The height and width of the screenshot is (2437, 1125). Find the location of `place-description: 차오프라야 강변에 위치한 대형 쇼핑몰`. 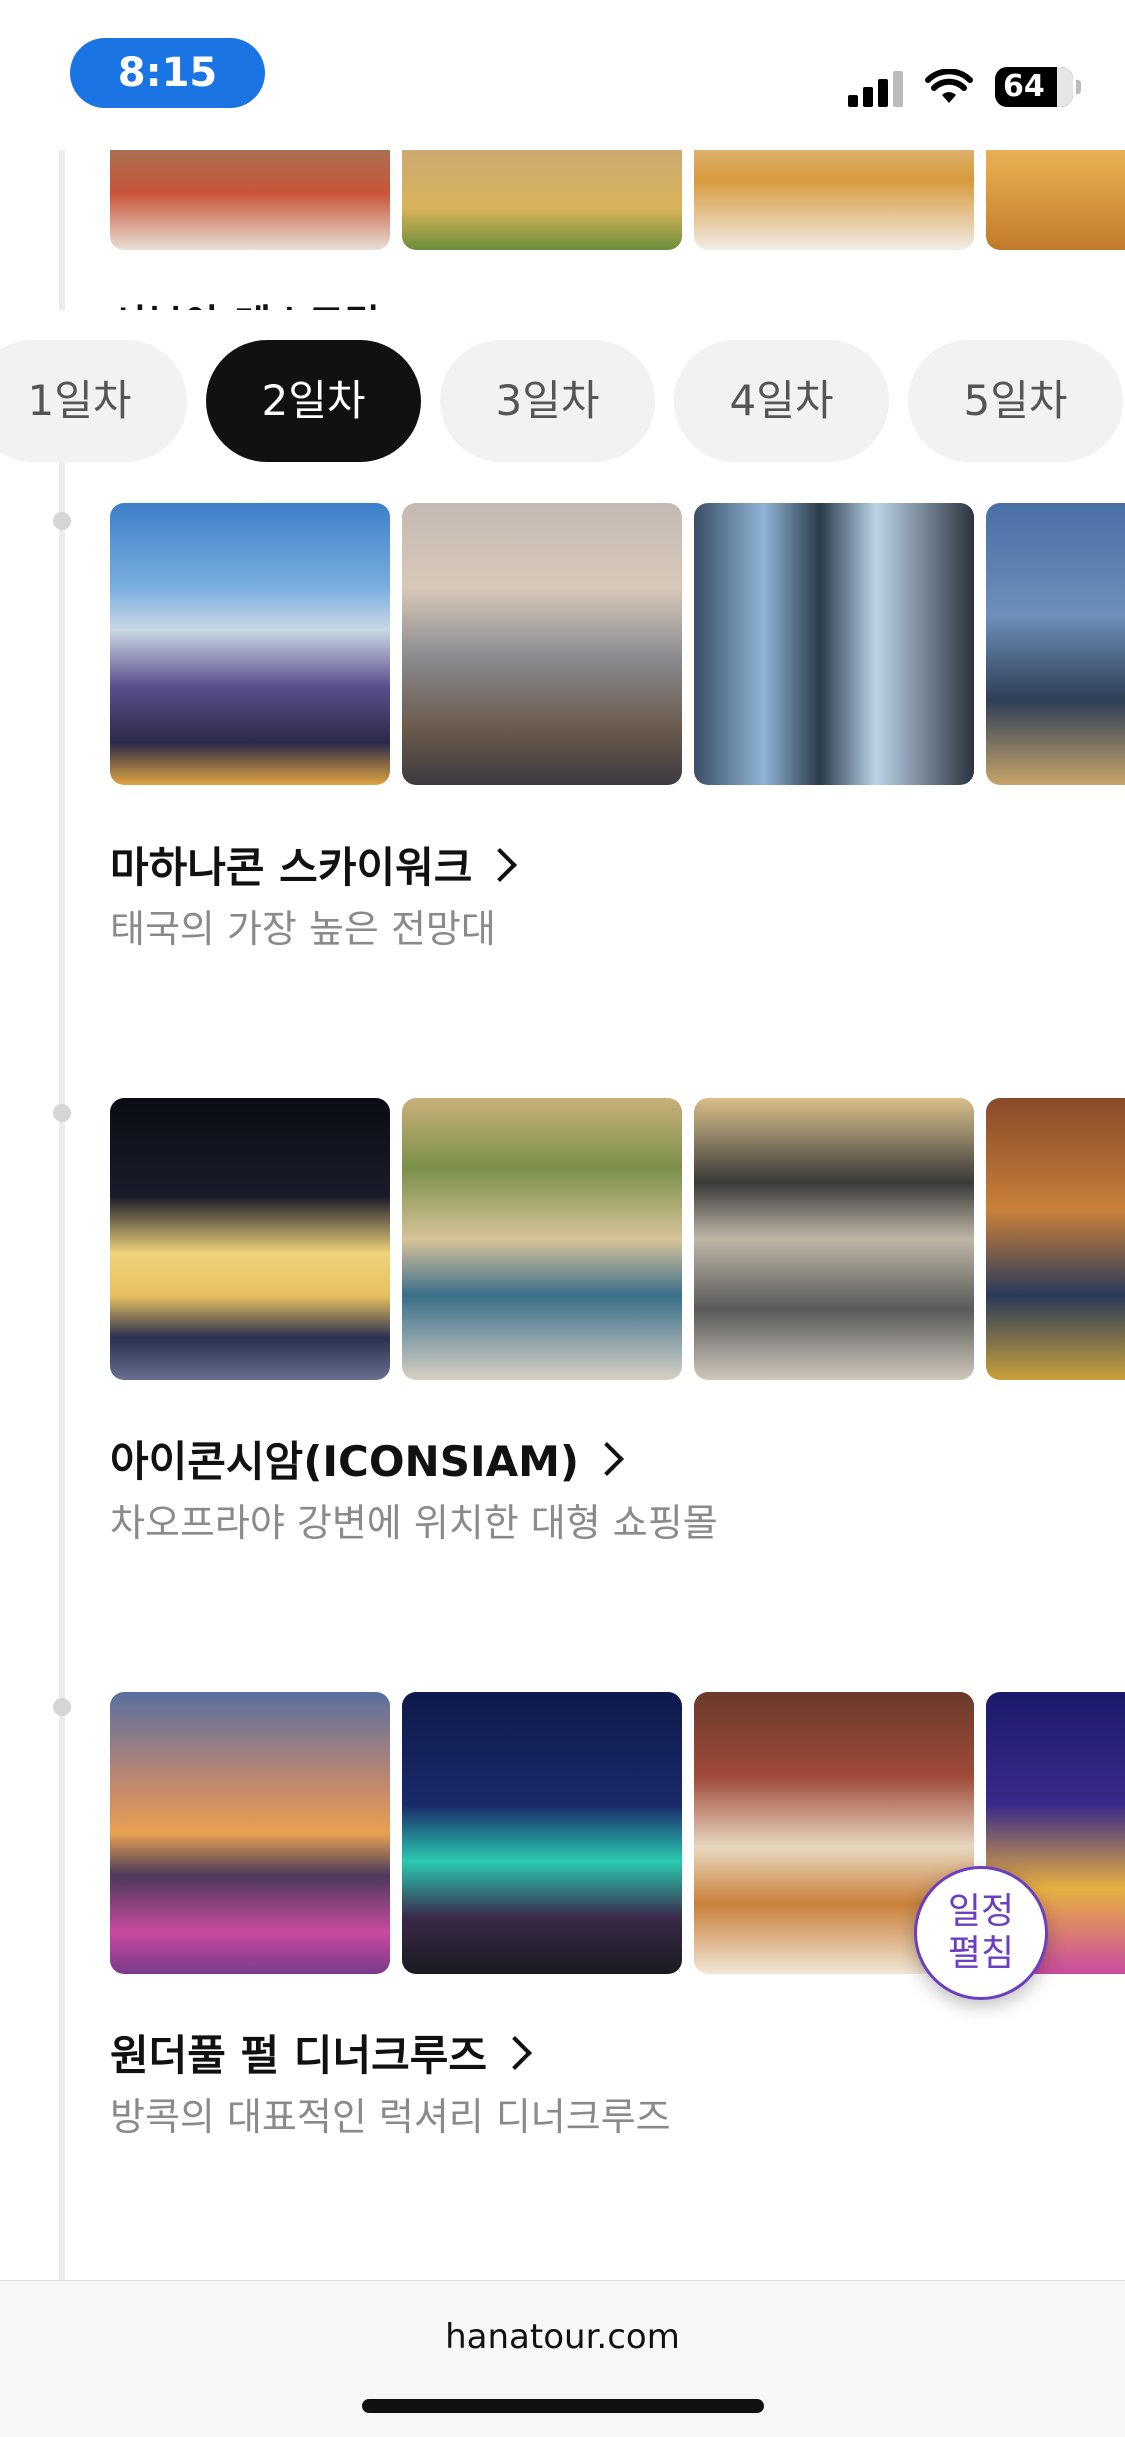

place-description: 차오프라야 강변에 위치한 대형 쇼핑몰 is located at coordinates (414, 1523).